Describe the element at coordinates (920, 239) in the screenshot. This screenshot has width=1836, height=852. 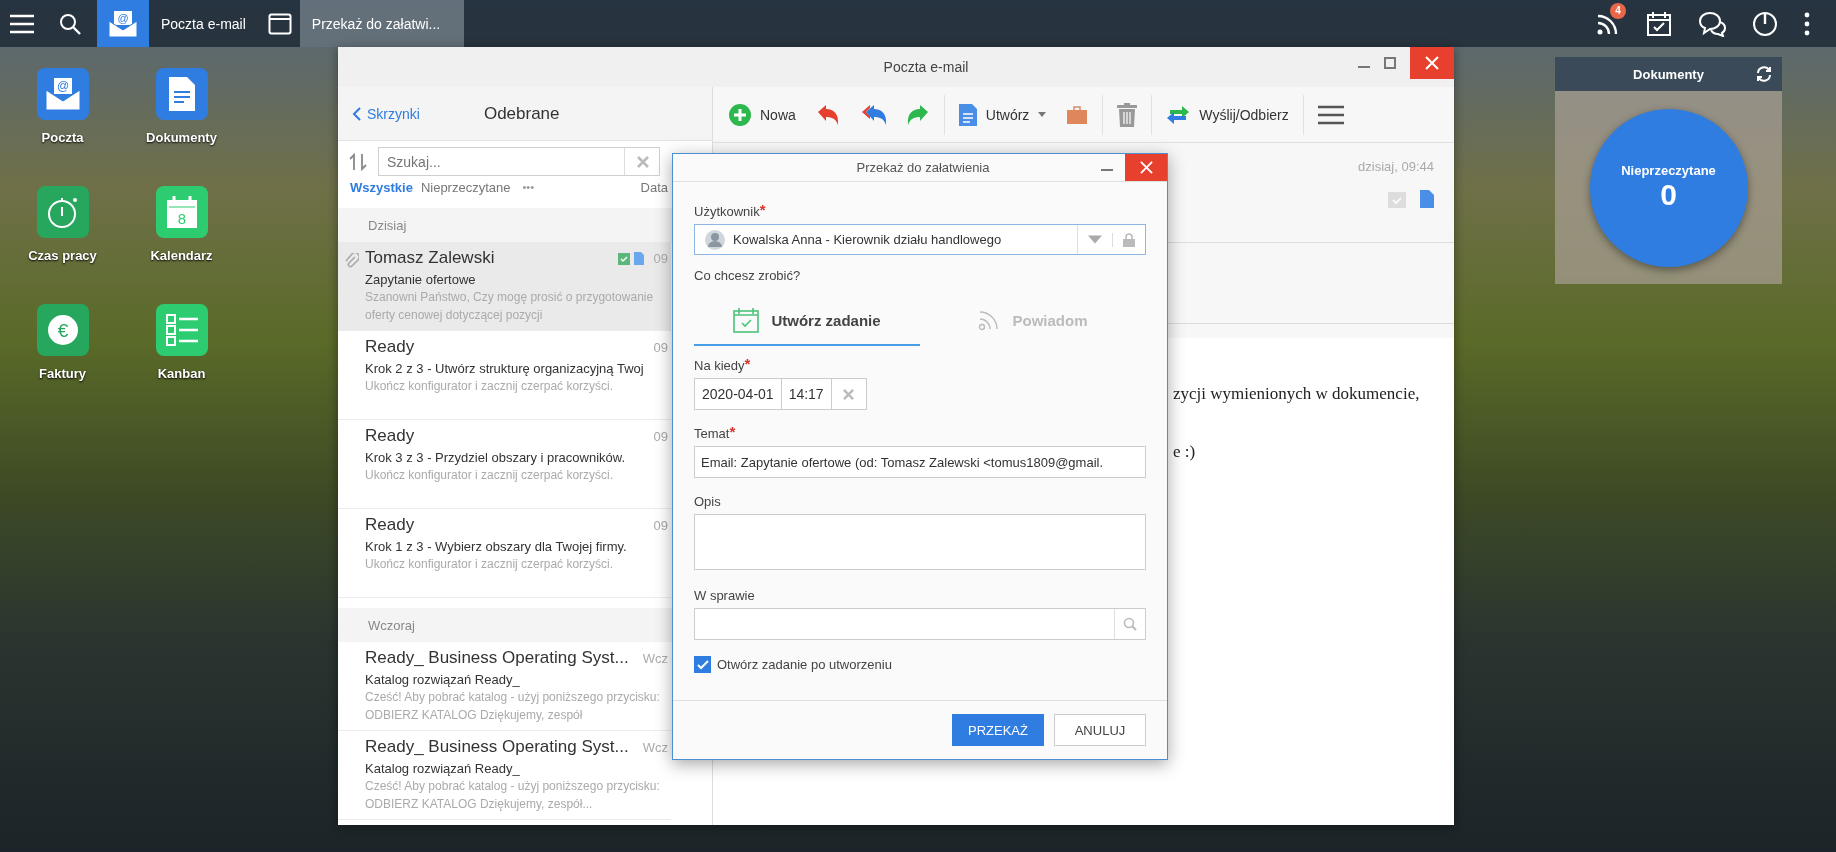
I see `user-select: Kowalska Anna - Kierownik działu handlowego` at that location.